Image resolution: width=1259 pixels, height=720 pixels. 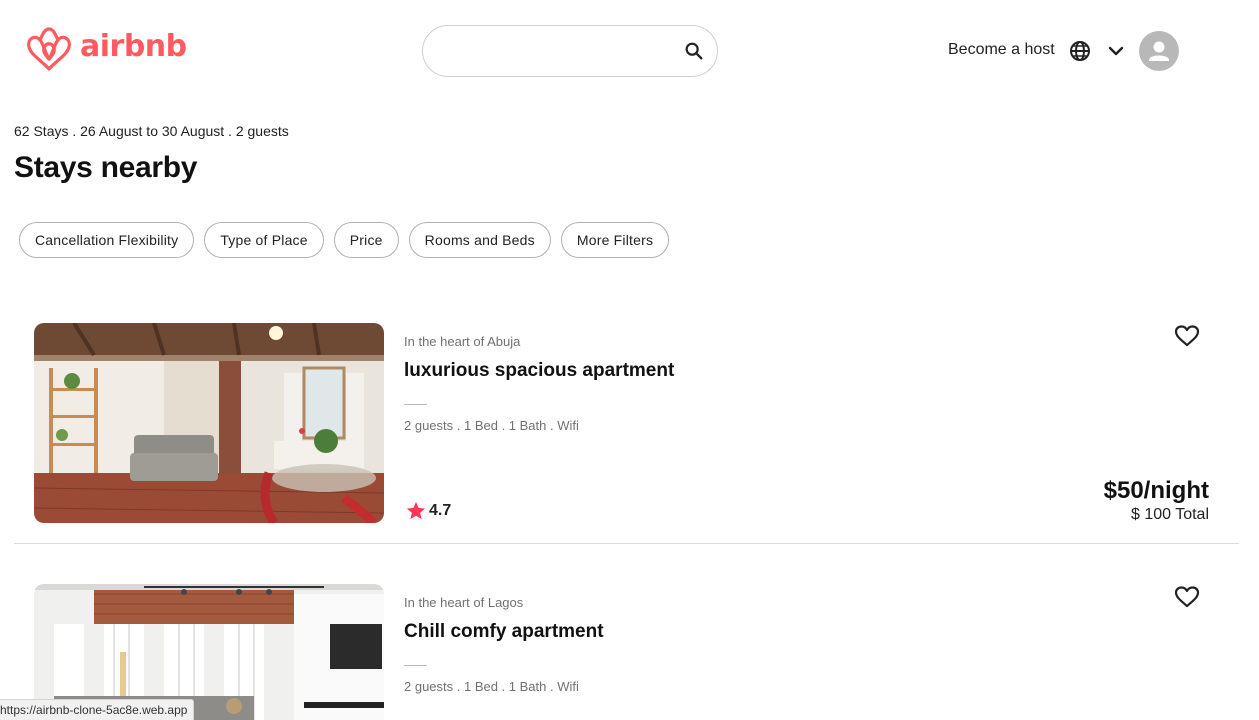 I want to click on airbnb-logo-icon, so click(x=49, y=49).